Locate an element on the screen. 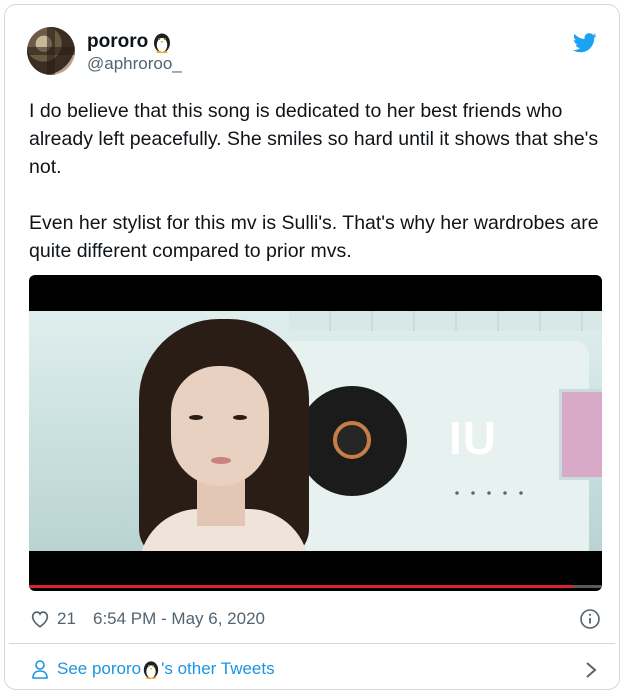 The height and width of the screenshot is (696, 626). other-tweets-prefix: See pororo is located at coordinates (99, 668).